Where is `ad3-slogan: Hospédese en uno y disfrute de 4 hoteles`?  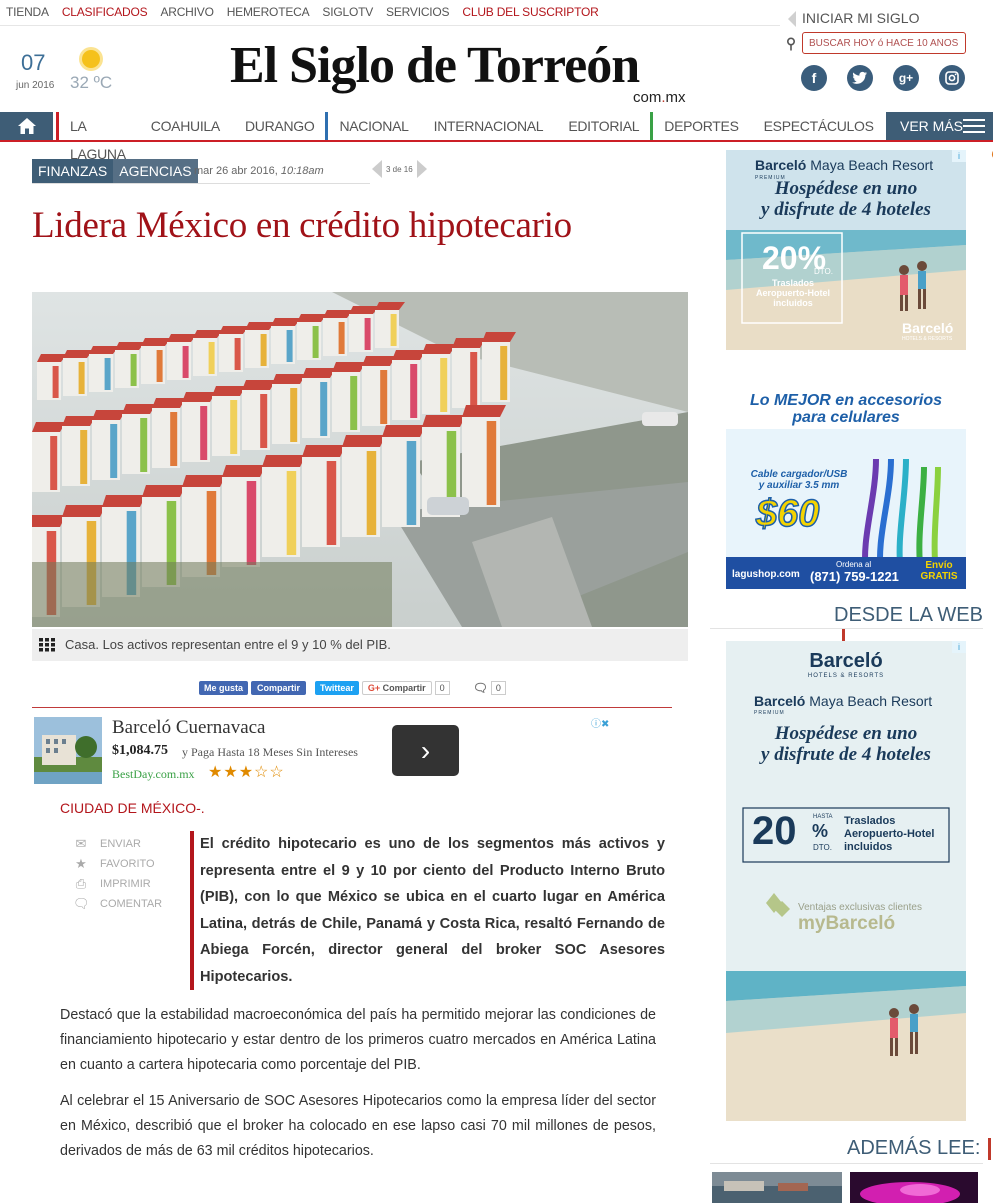
ad3-slogan: Hospédese en uno y disfrute de 4 hoteles is located at coordinates (846, 744).